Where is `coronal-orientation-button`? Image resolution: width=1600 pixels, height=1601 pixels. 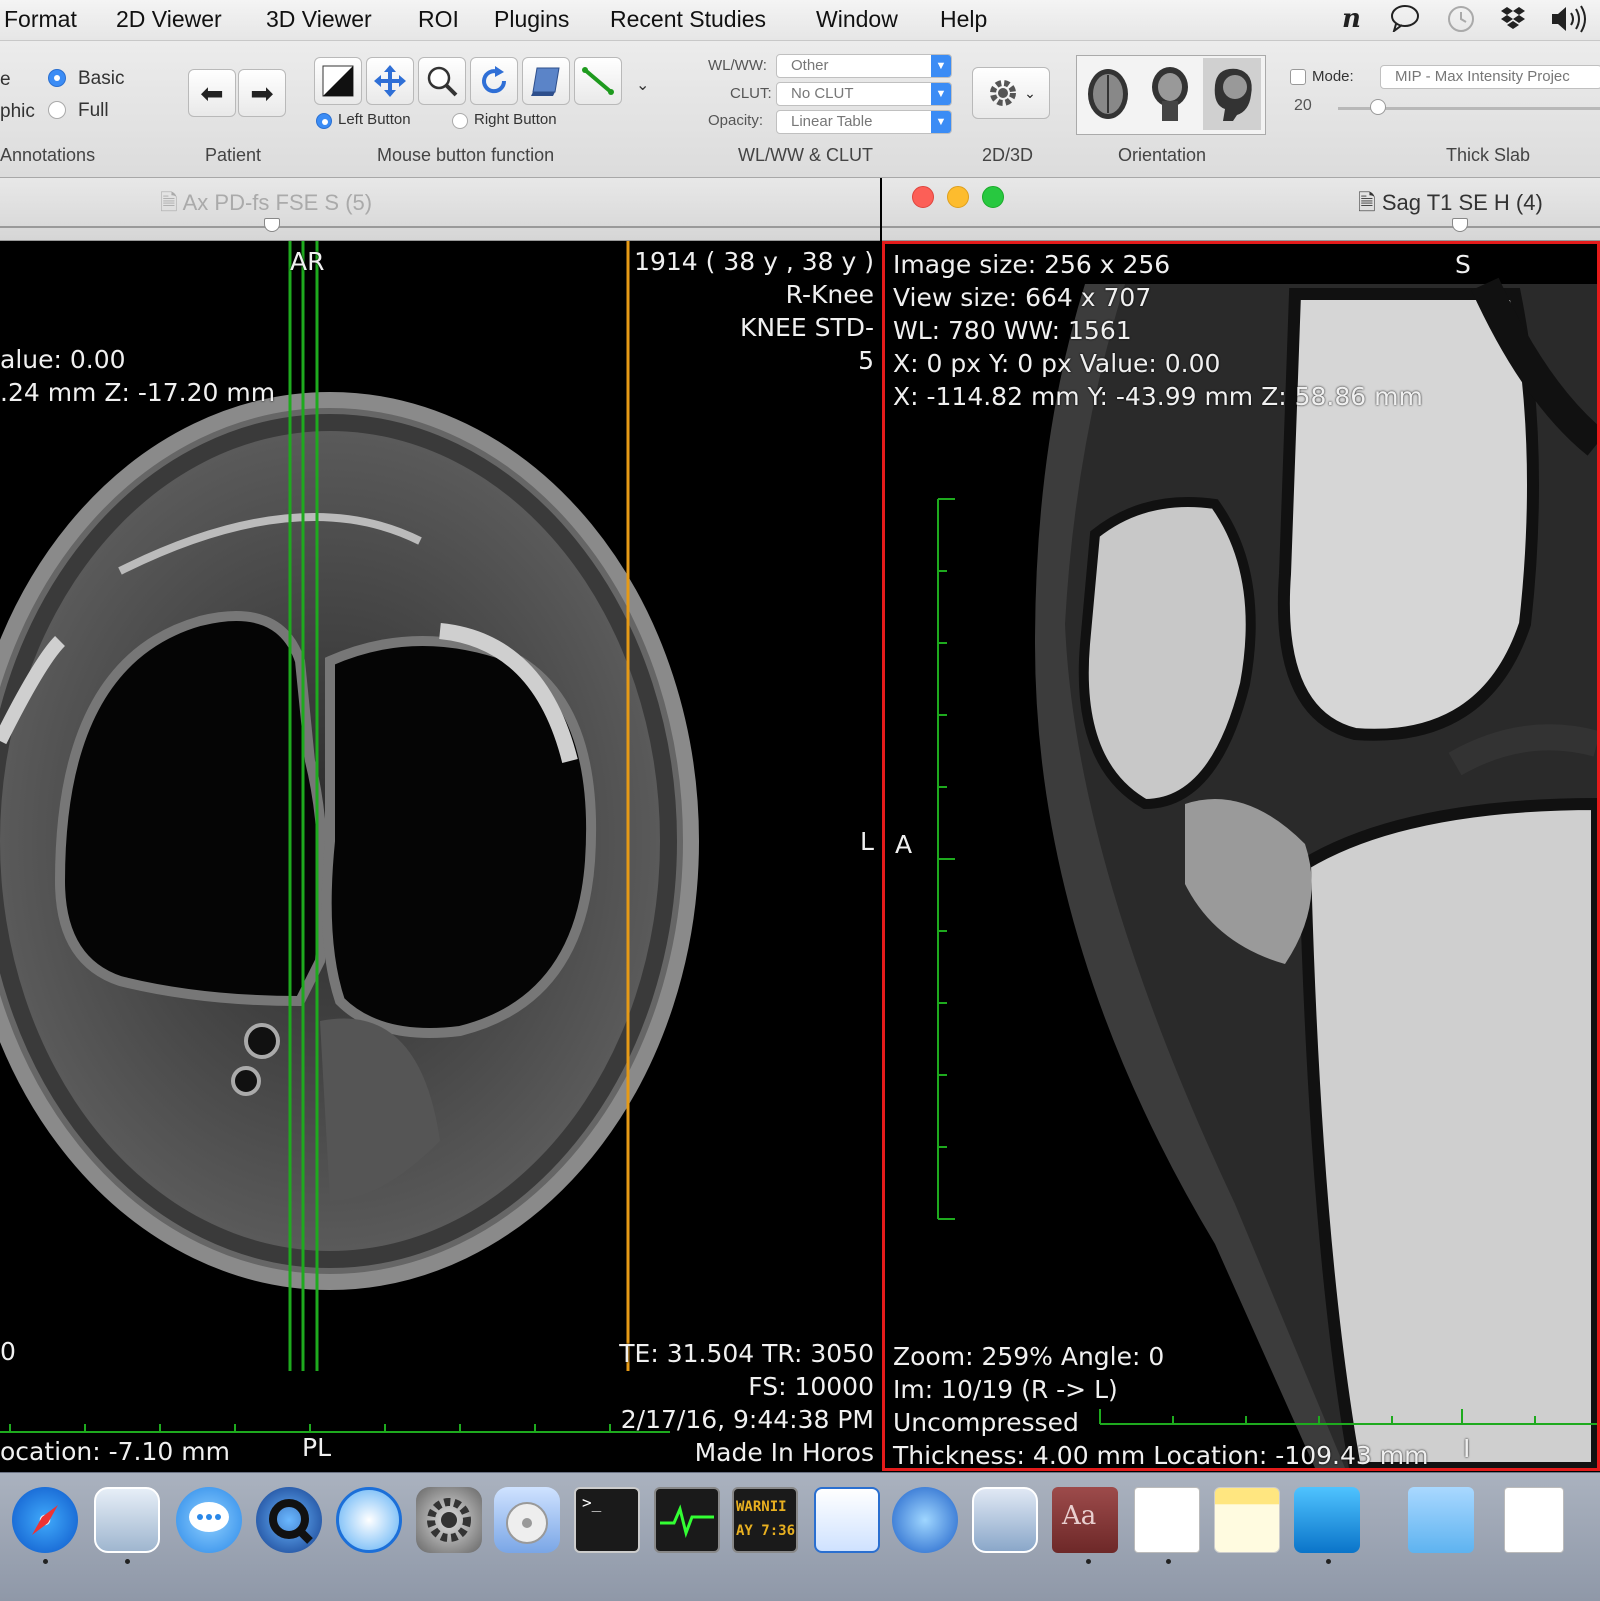
coronal-orientation-button is located at coordinates (1170, 94).